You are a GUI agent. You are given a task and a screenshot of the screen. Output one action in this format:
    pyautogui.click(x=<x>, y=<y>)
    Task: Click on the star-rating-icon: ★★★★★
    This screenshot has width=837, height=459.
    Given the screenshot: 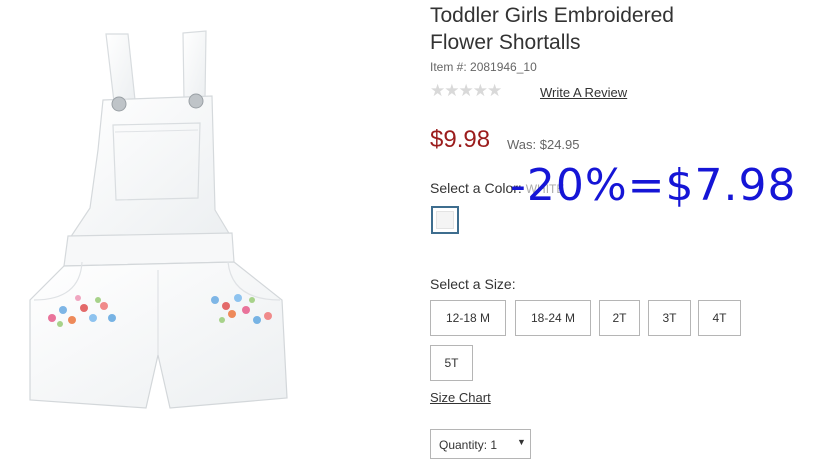 What is the action you would take?
    pyautogui.click(x=466, y=90)
    